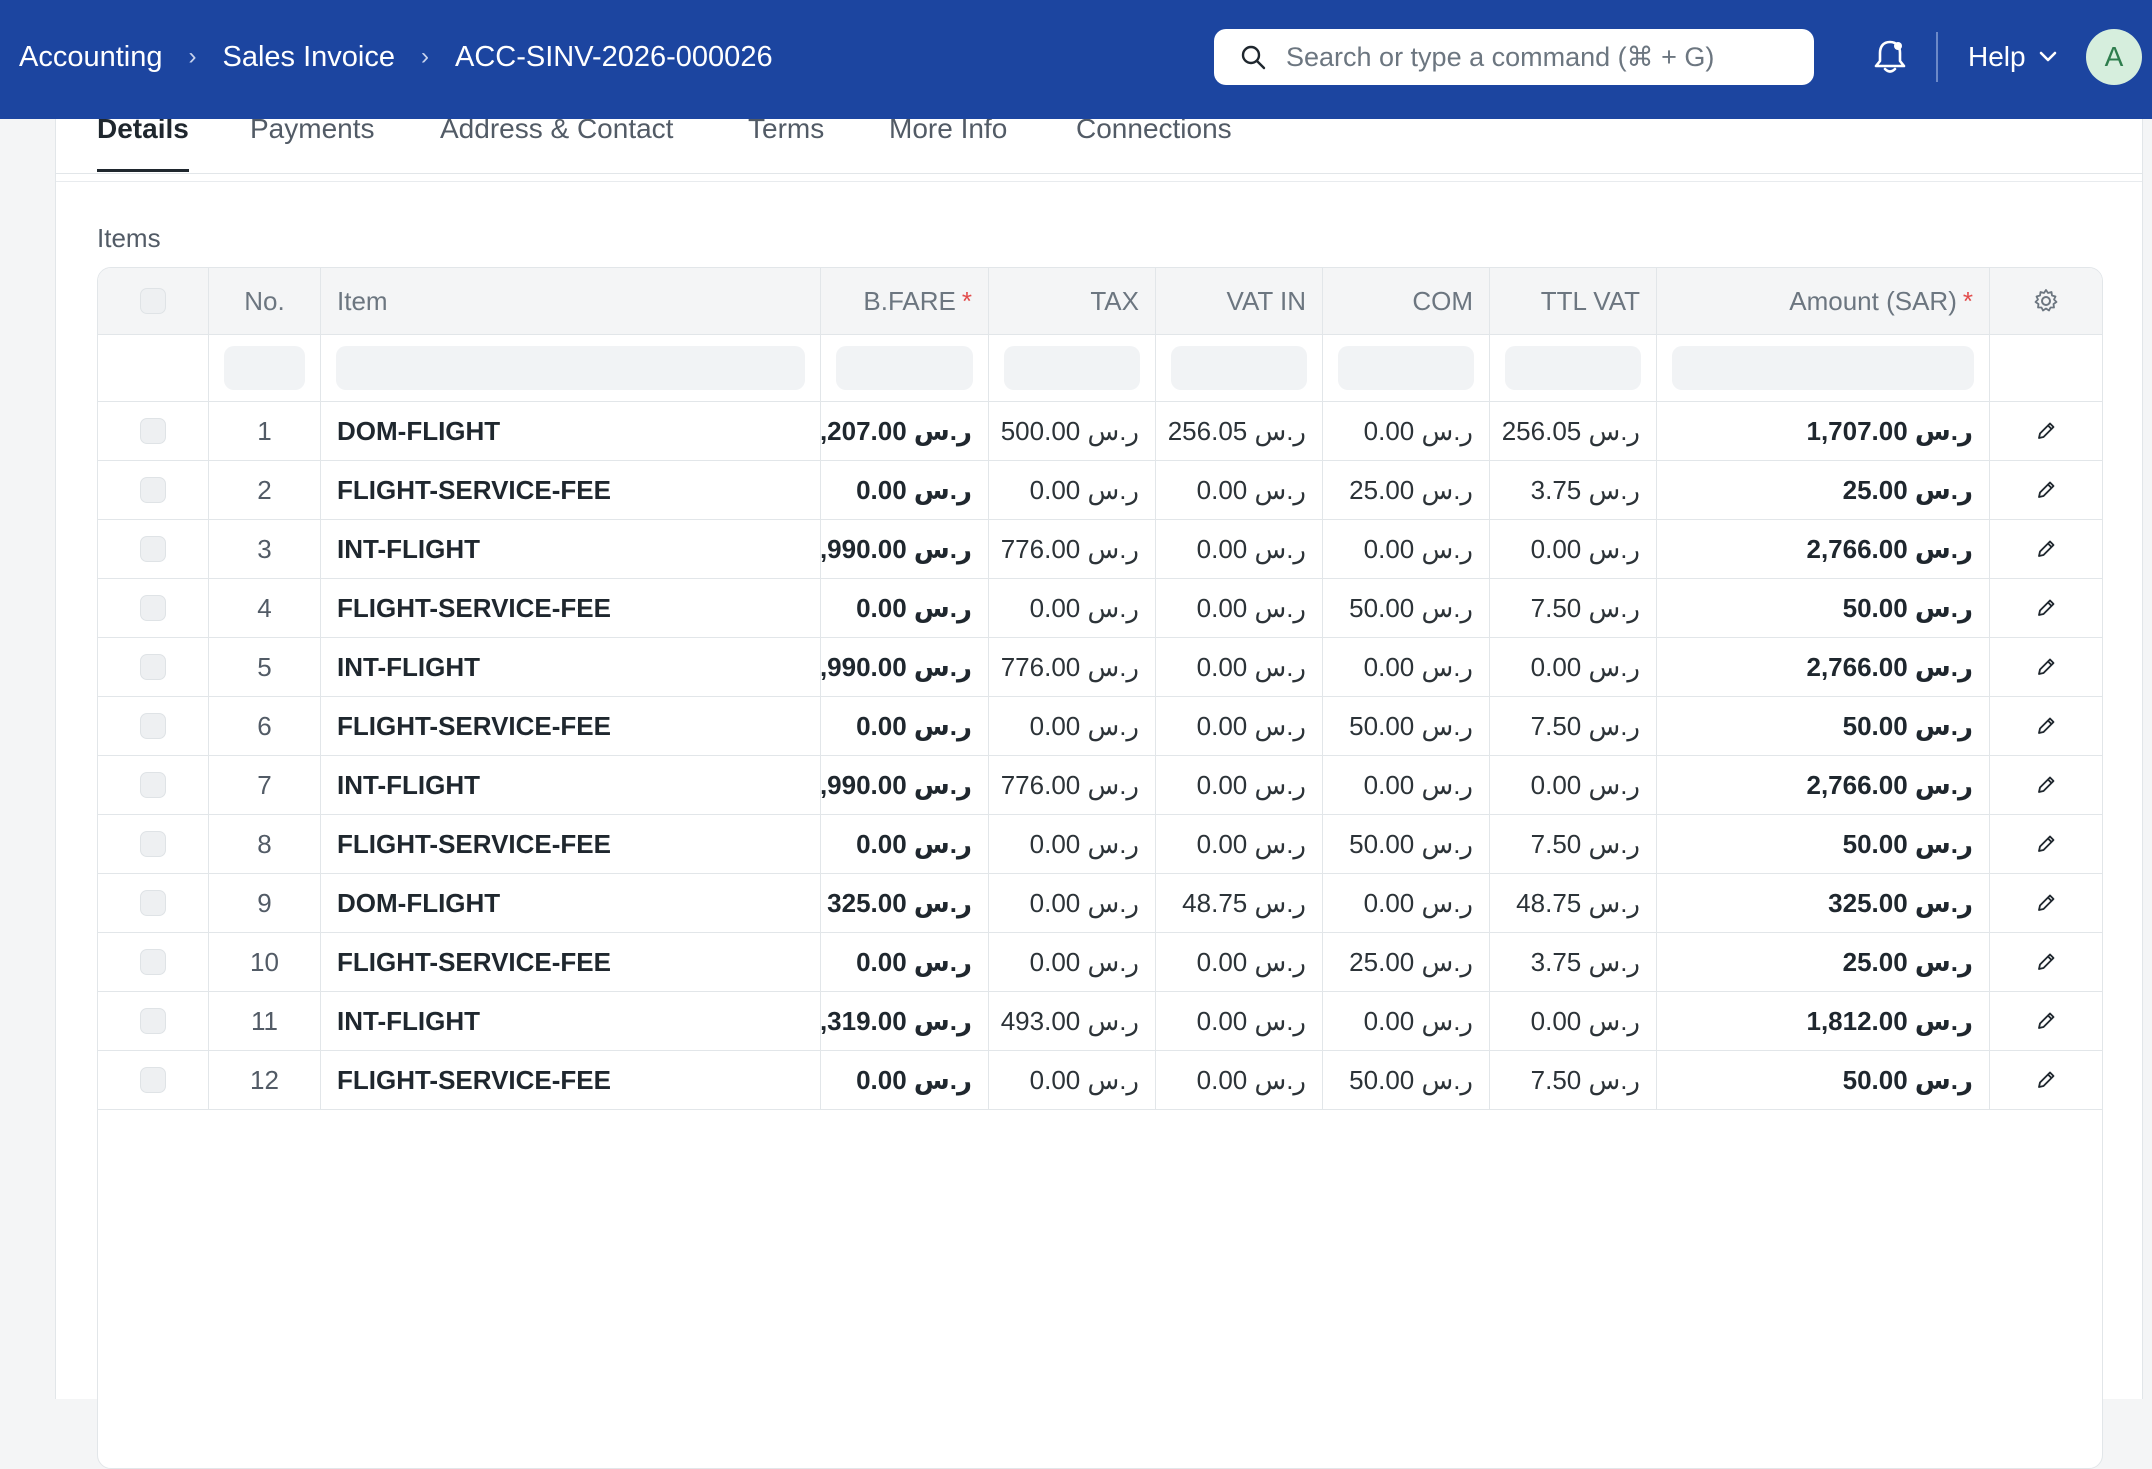 Image resolution: width=2152 pixels, height=1469 pixels. Describe the element at coordinates (2046, 301) in the screenshot. I see `gear-icon` at that location.